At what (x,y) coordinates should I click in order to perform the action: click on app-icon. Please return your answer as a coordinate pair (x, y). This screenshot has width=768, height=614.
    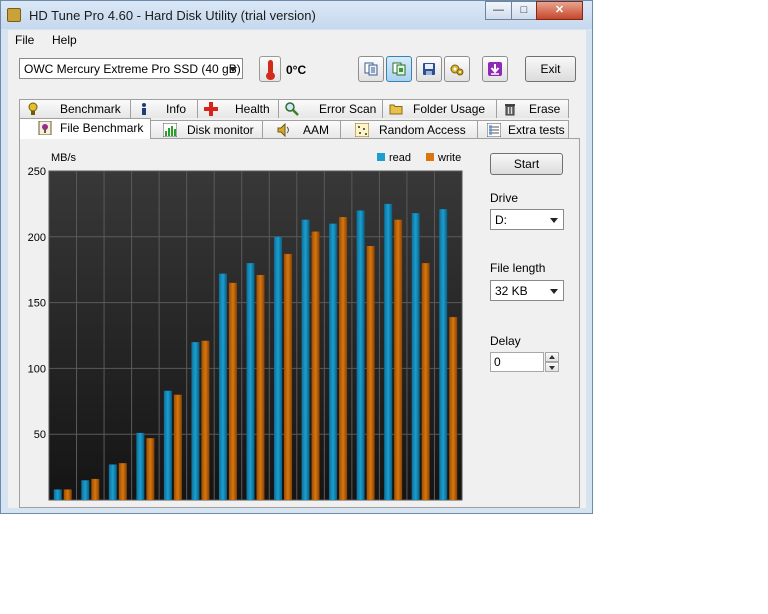
    Looking at the image, I should click on (14, 15).